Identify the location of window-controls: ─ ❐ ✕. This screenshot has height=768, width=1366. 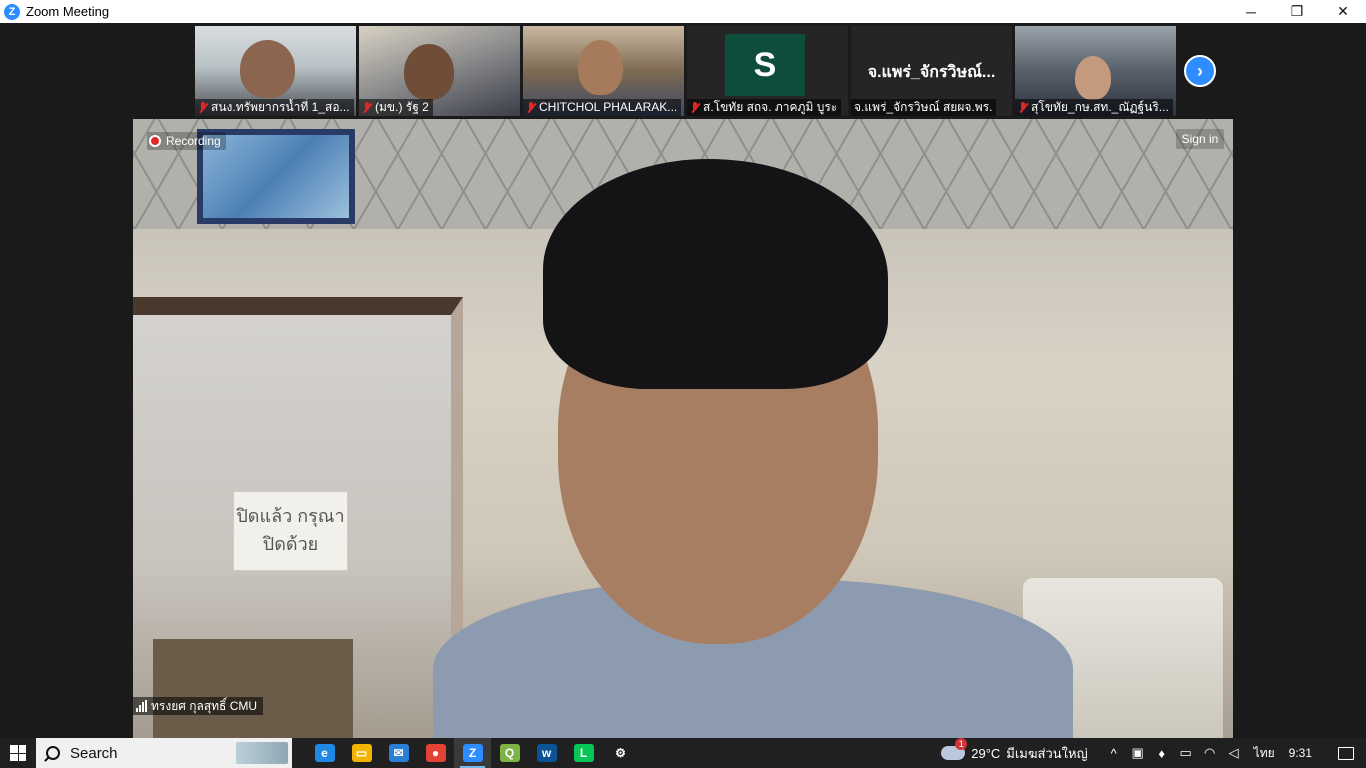
(1297, 11).